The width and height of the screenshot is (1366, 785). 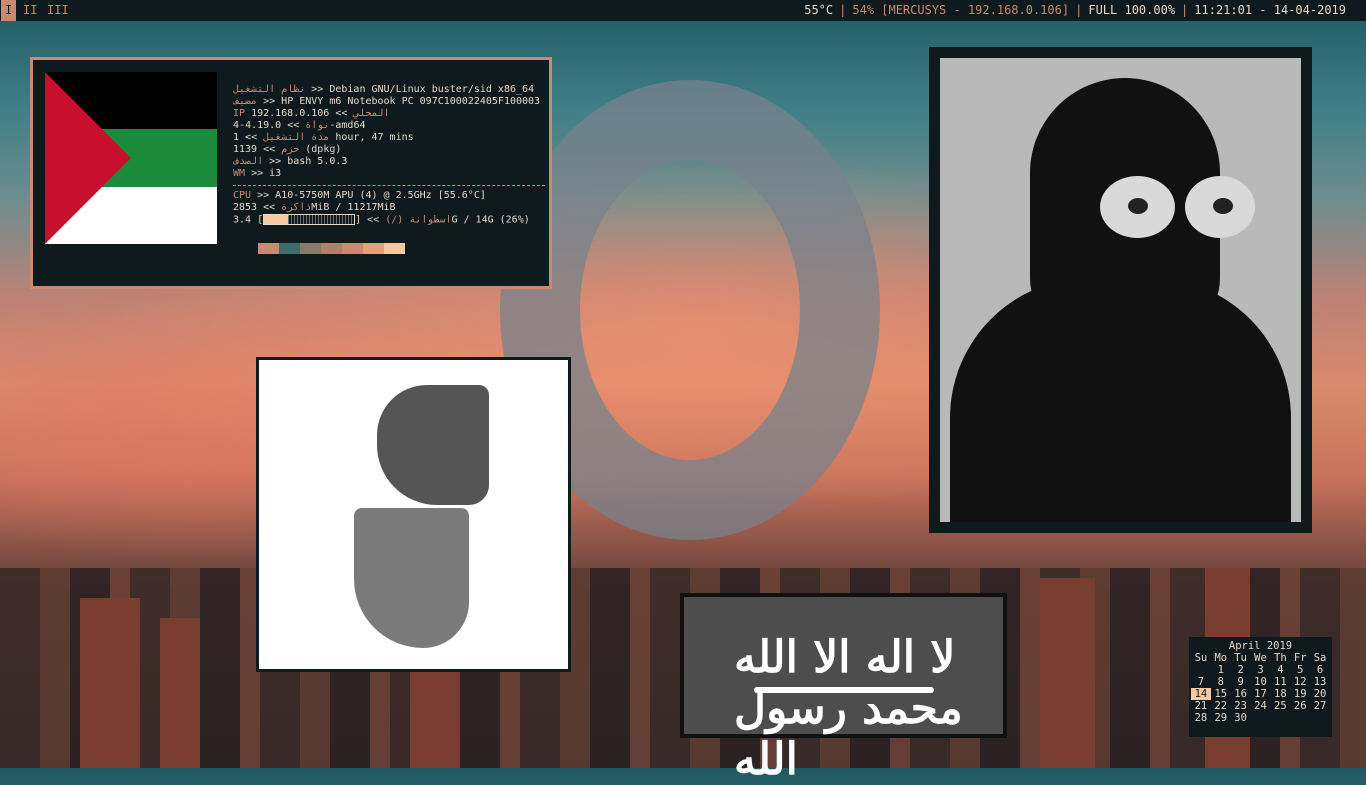 I want to click on calendar-day: 22, so click(x=1221, y=706).